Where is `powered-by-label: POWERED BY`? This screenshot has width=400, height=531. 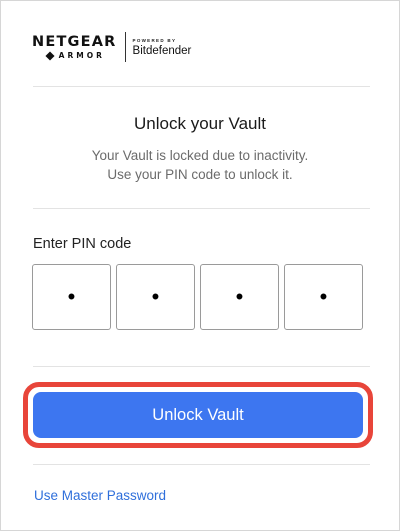 powered-by-label: POWERED BY is located at coordinates (154, 40).